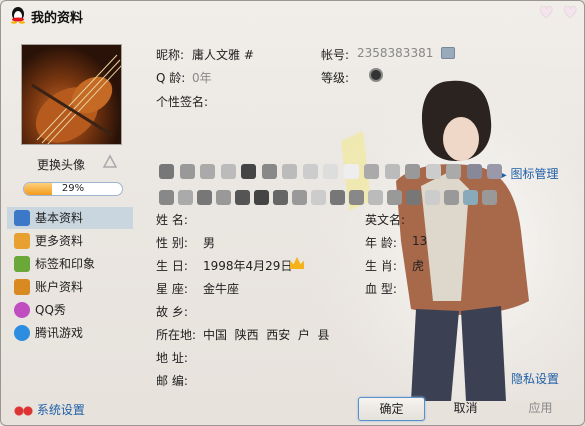 This screenshot has height=426, width=585. What do you see at coordinates (61, 164) in the screenshot?
I see `change-avatar-link: 更换头像` at bounding box center [61, 164].